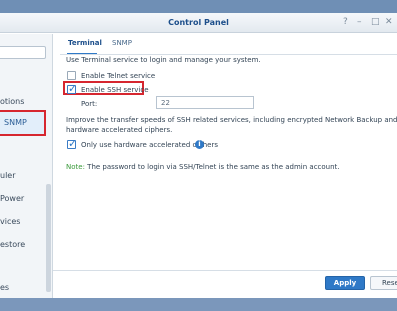  I want to click on apply-button: Apply, so click(345, 283).